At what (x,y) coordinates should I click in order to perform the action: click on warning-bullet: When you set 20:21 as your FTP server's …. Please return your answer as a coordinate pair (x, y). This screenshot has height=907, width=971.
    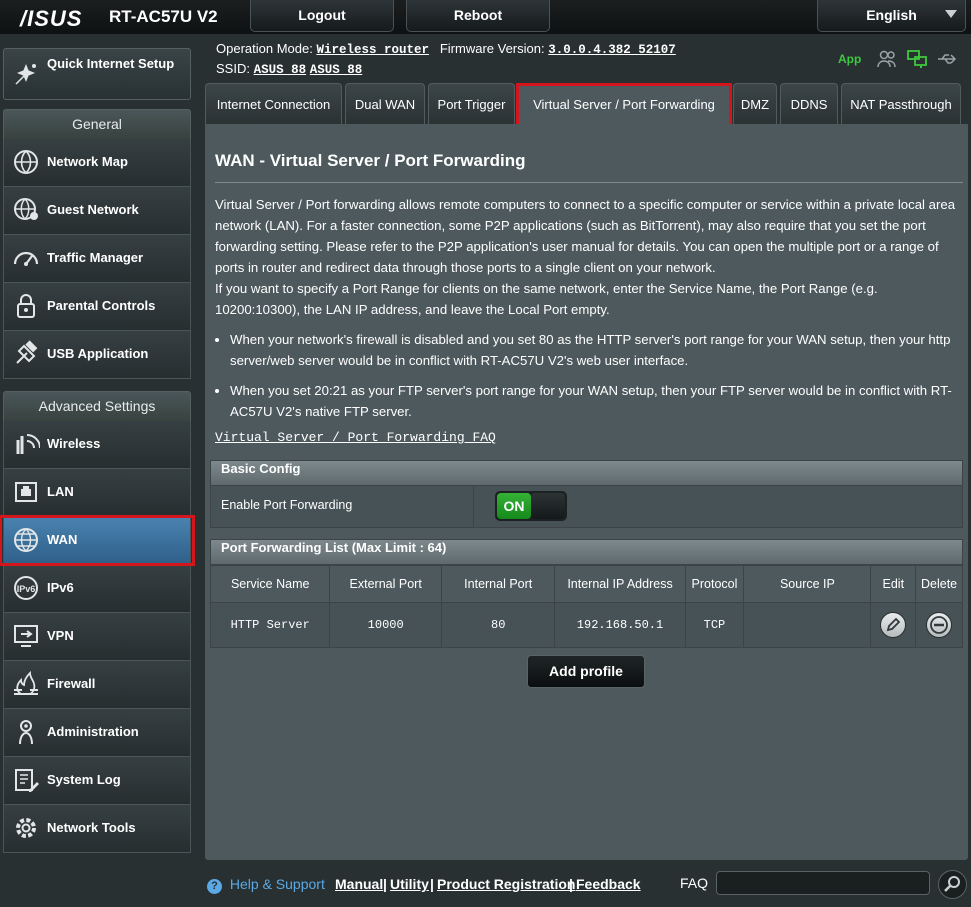
    Looking at the image, I should click on (596, 401).